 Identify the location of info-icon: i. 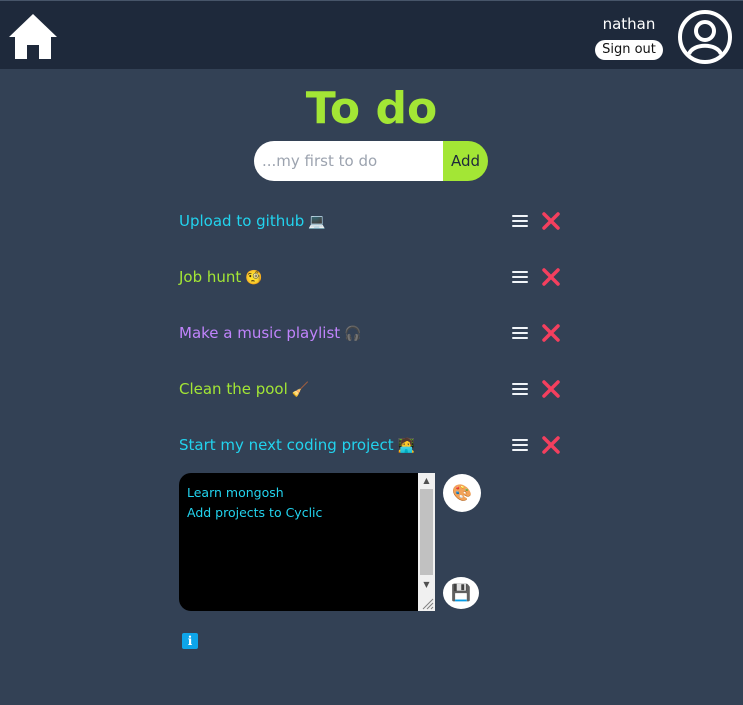
(190, 641).